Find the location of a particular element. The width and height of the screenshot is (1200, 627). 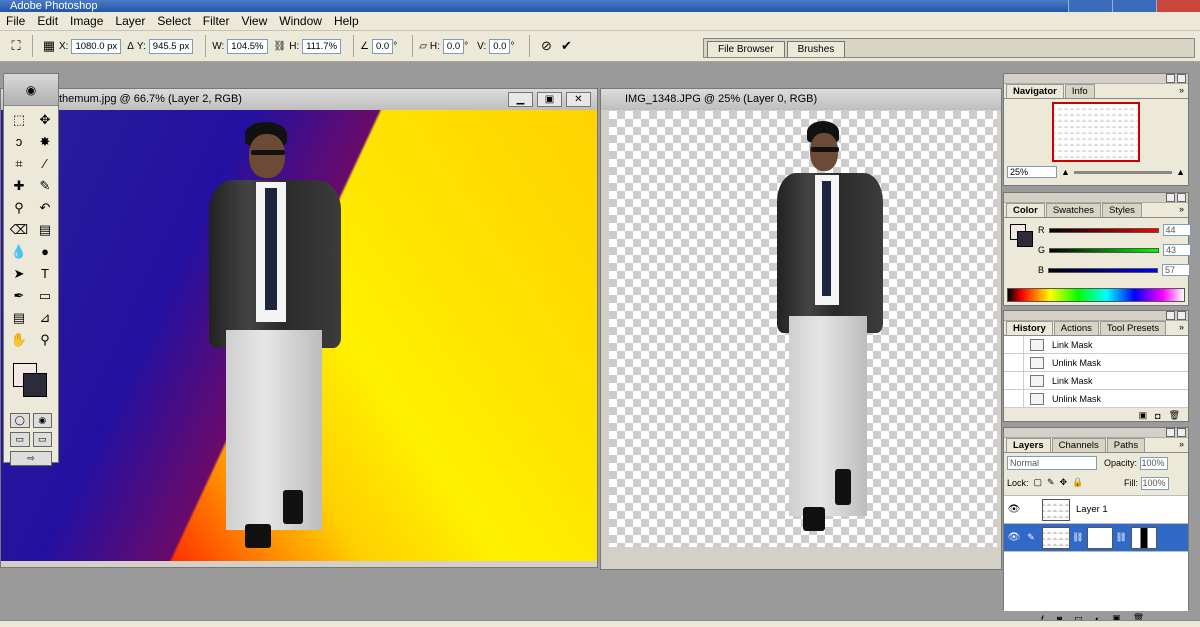

green-field: 43 is located at coordinates (1177, 250).